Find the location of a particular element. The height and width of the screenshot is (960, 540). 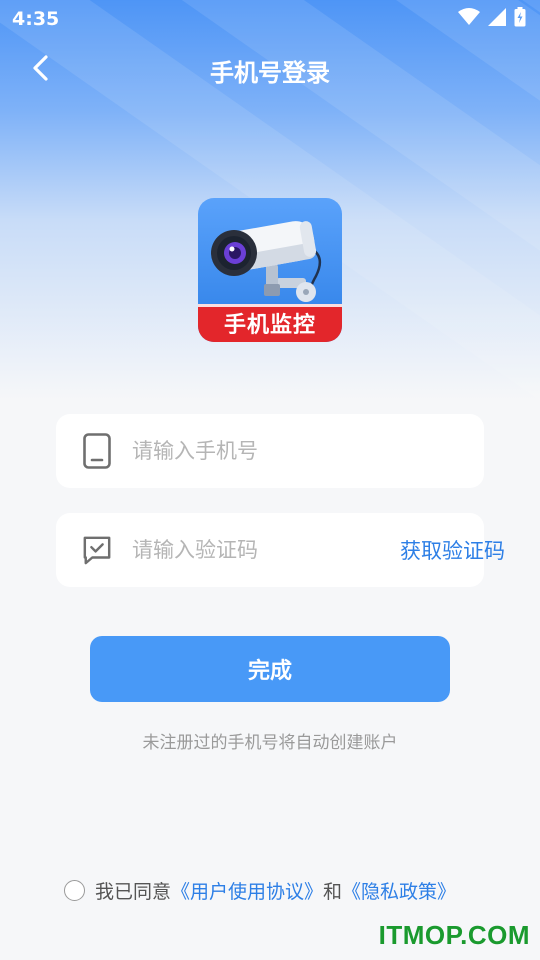

phone-input is located at coordinates (308, 451).